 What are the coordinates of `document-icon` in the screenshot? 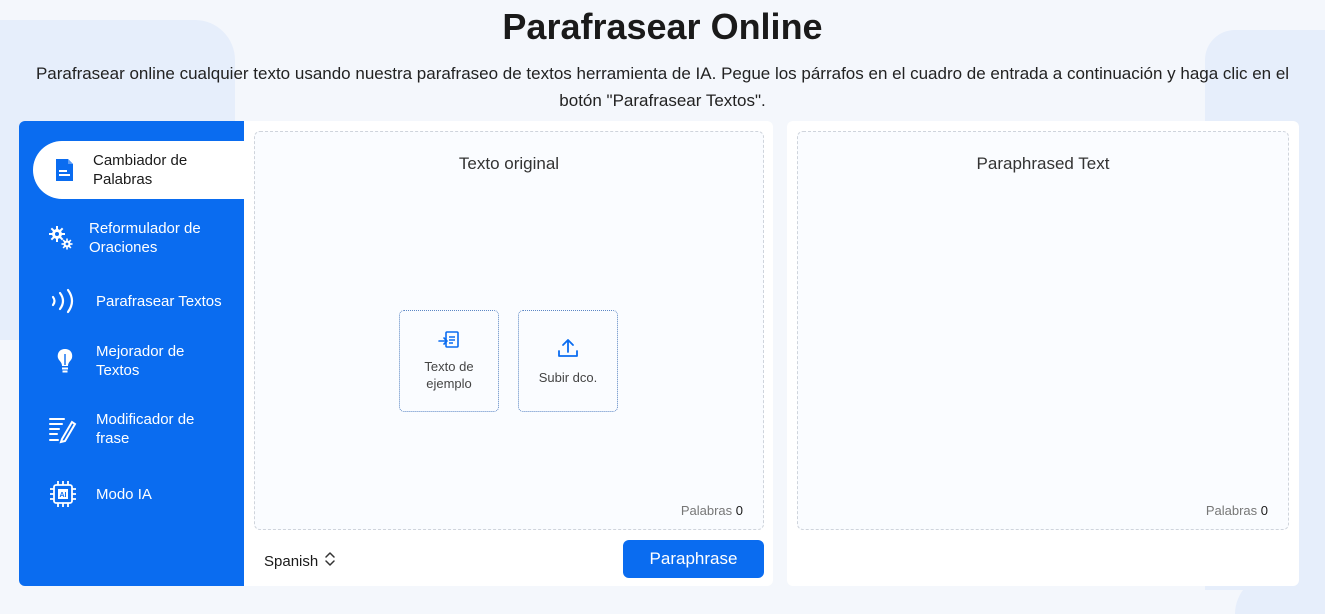 It's located at (64, 170).